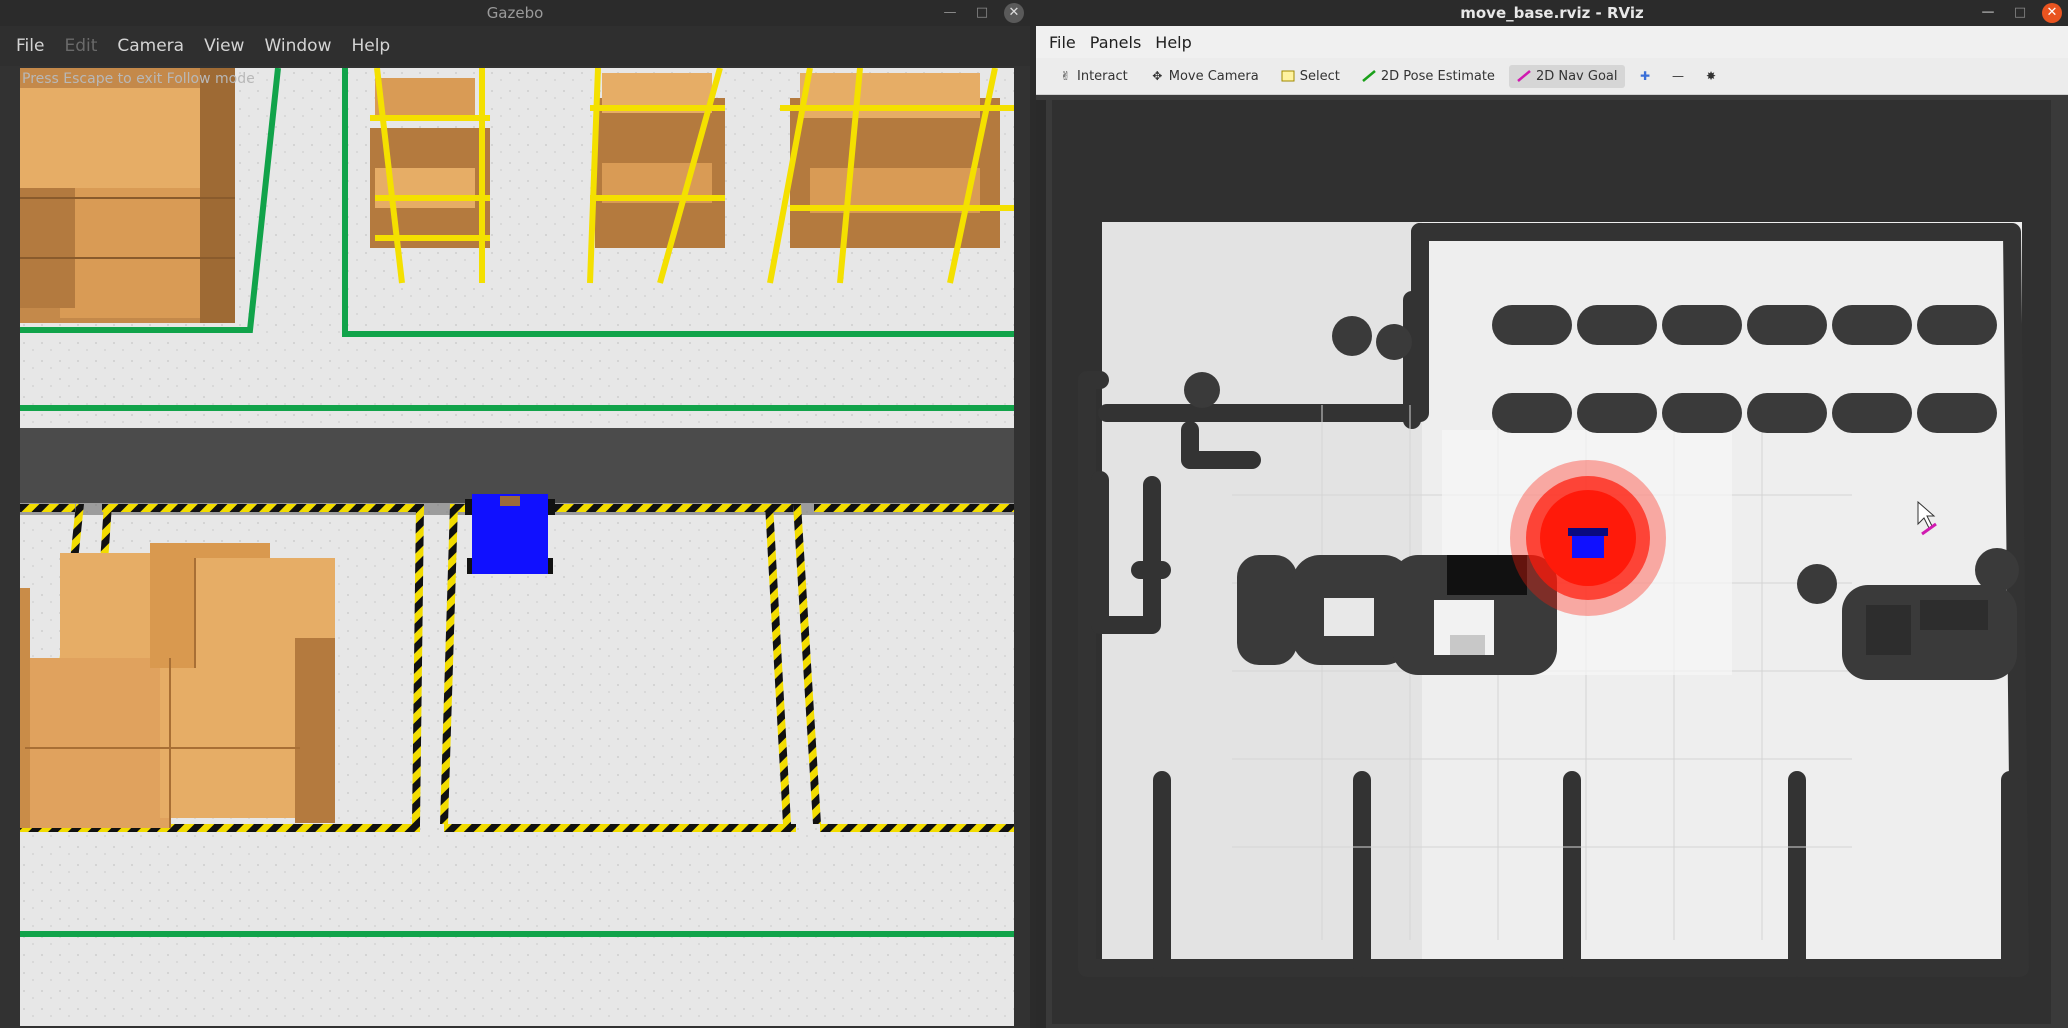  Describe the element at coordinates (1288, 76) in the screenshot. I see `select-box-icon` at that location.